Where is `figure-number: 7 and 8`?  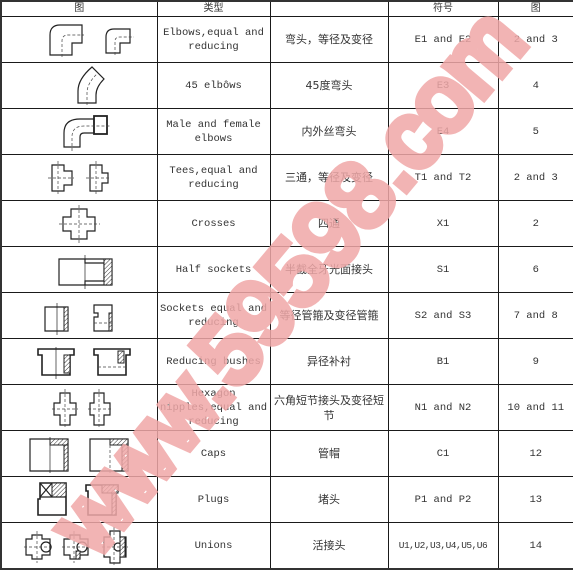
figure-number: 7 and 8 is located at coordinates (535, 315).